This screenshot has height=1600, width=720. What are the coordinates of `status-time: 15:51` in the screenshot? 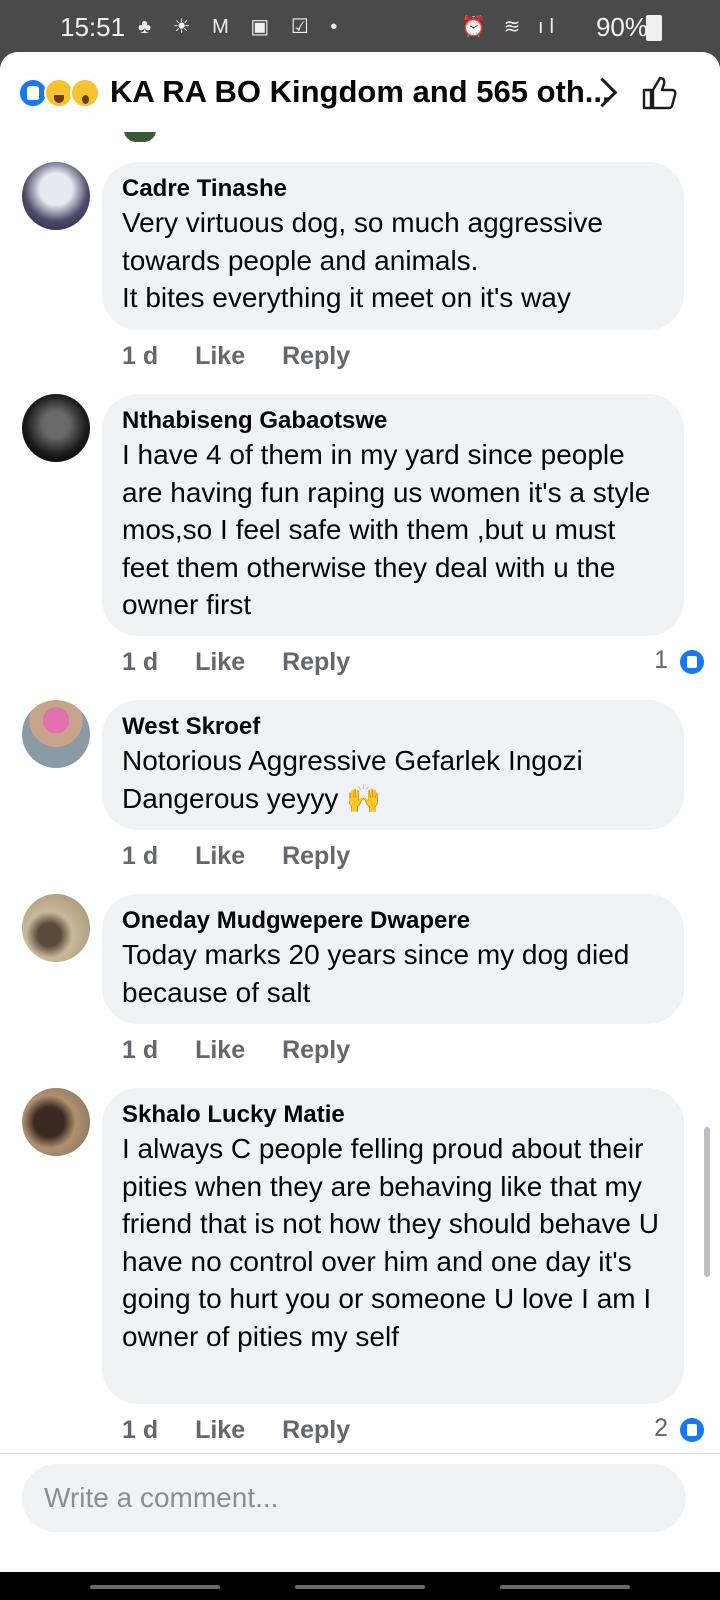 It's located at (93, 27).